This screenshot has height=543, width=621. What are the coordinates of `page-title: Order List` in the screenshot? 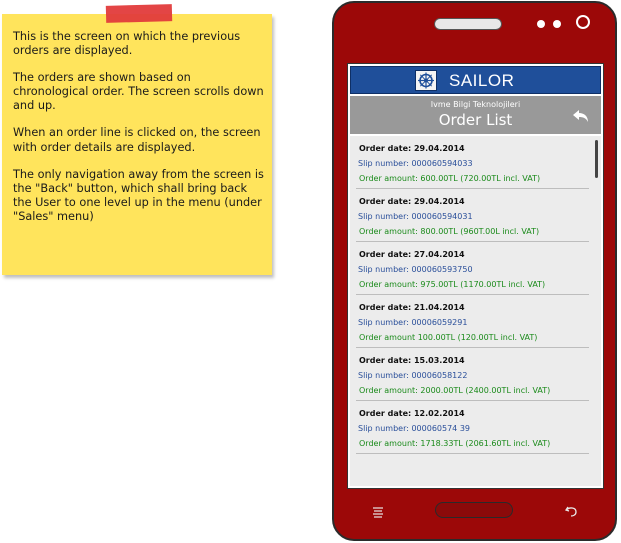 It's located at (475, 120).